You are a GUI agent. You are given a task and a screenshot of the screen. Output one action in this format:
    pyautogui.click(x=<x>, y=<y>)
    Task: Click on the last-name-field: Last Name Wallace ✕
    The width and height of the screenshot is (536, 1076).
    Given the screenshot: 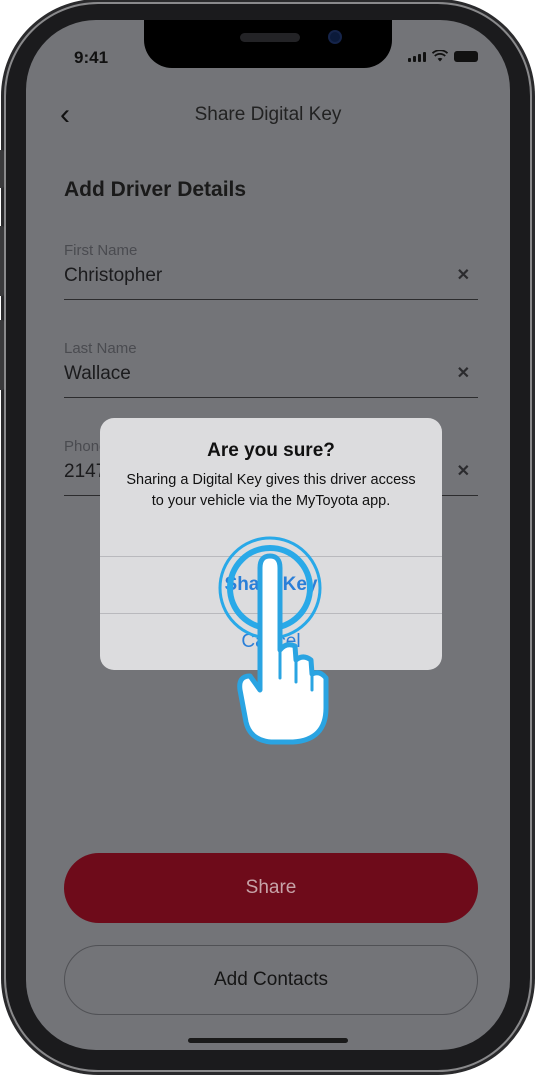 What is the action you would take?
    pyautogui.click(x=271, y=369)
    